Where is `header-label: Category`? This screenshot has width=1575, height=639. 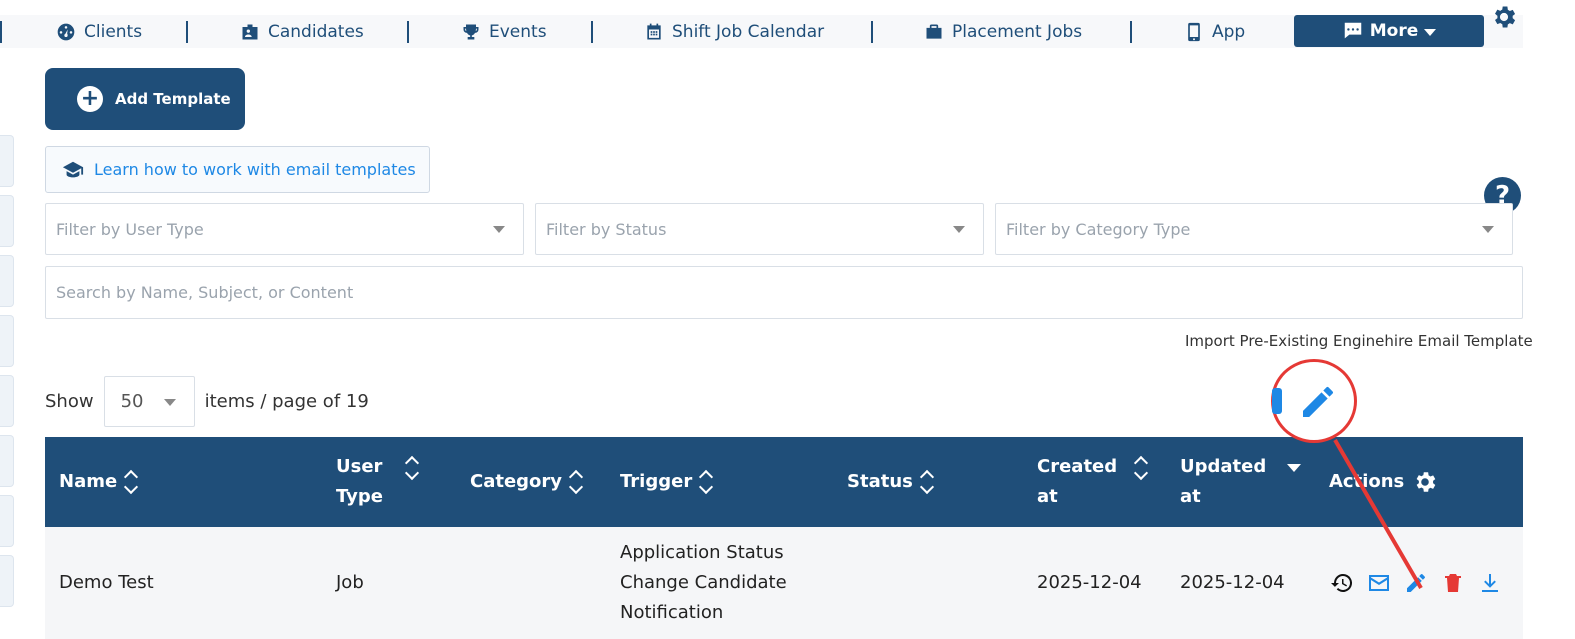
header-label: Category is located at coordinates (516, 481).